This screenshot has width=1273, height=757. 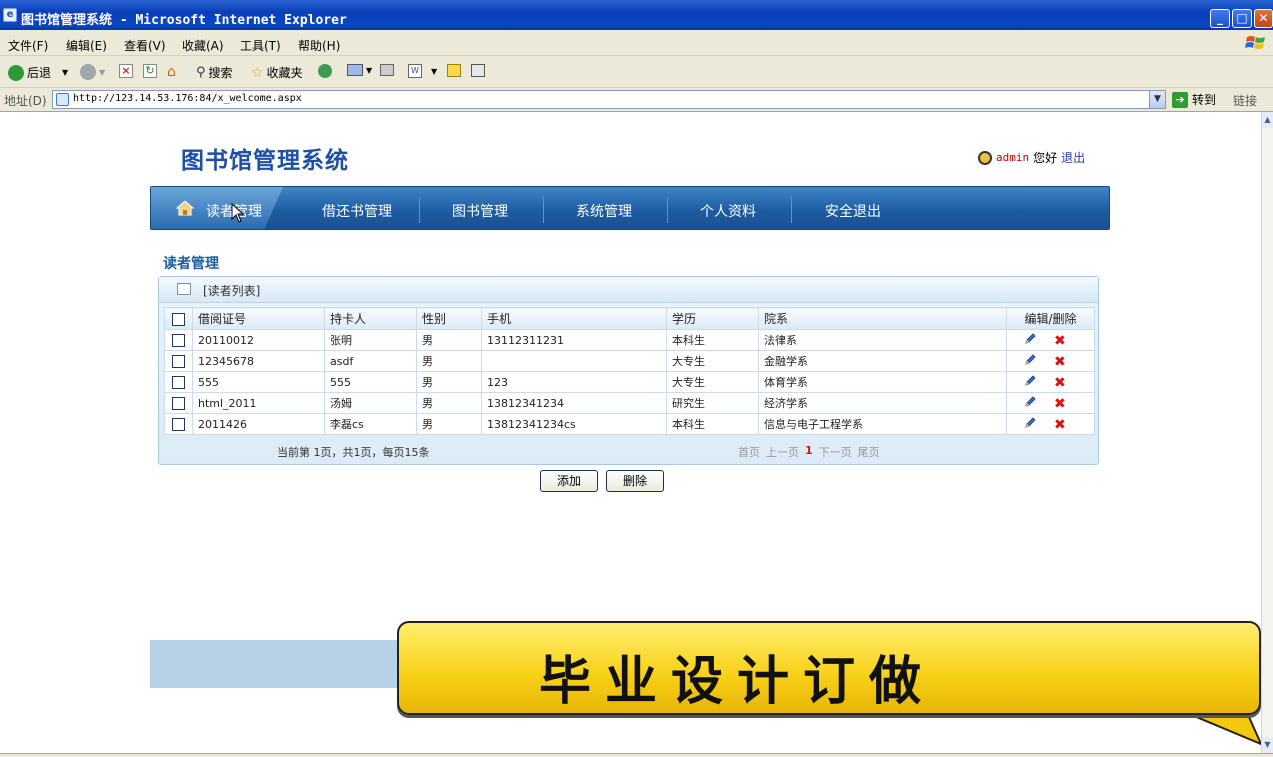 I want to click on speech-bubble: 毕业设计订做, so click(x=829, y=668).